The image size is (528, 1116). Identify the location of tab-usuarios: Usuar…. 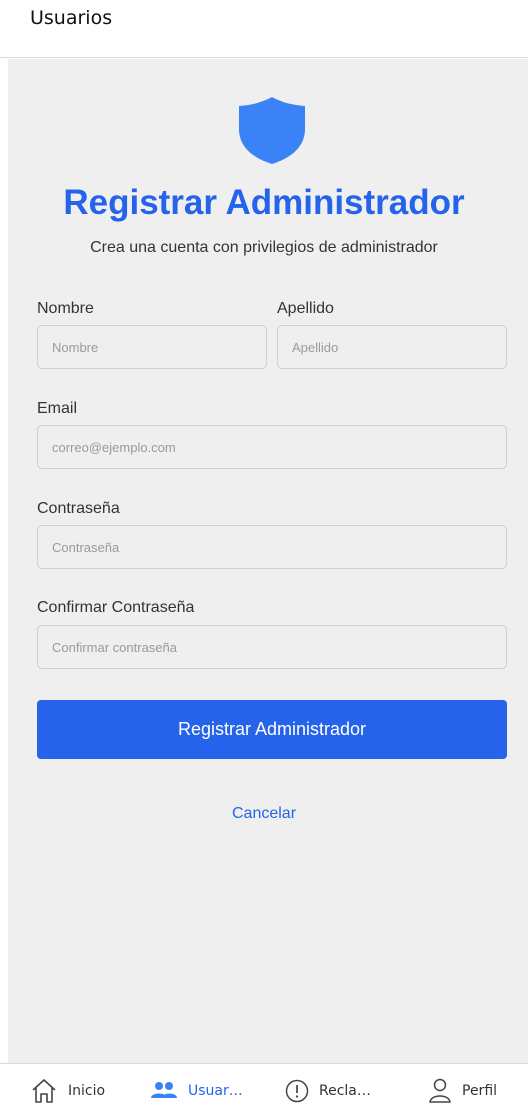
(196, 1090).